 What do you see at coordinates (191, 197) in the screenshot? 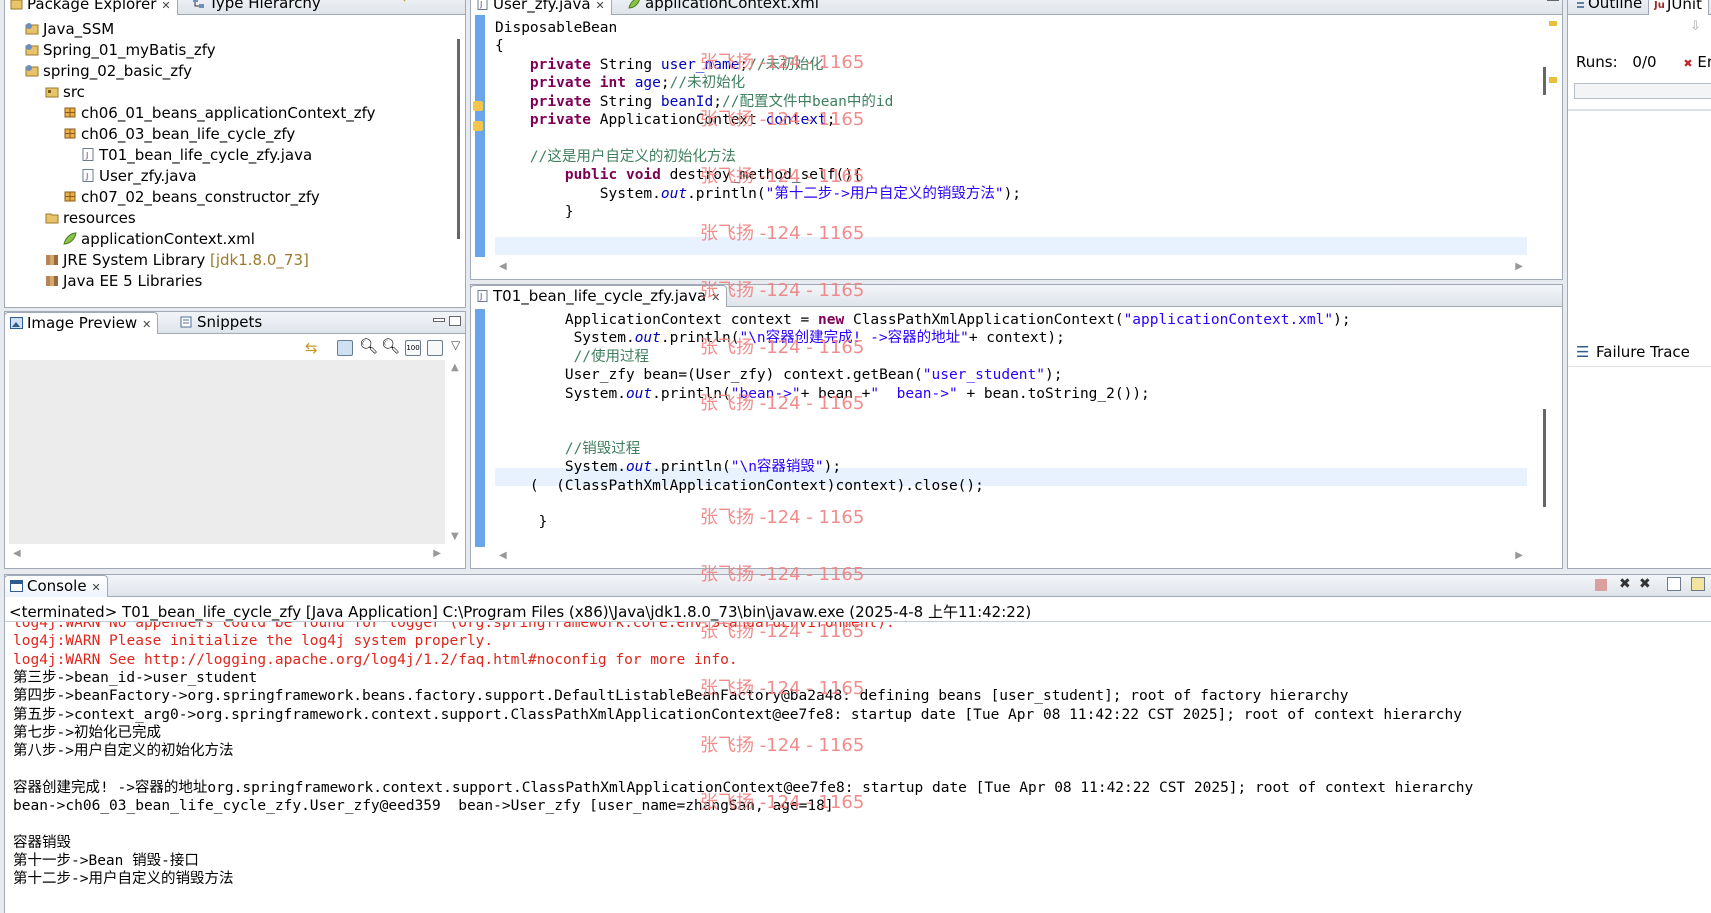
I see `tree-item: ch07_02_beans_constructor_zfy` at bounding box center [191, 197].